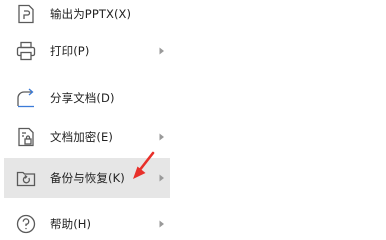 Image resolution: width=386 pixels, height=240 pixels. Describe the element at coordinates (91, 14) in the screenshot. I see `menu-item-label: 输出为PPTX(X)` at that location.